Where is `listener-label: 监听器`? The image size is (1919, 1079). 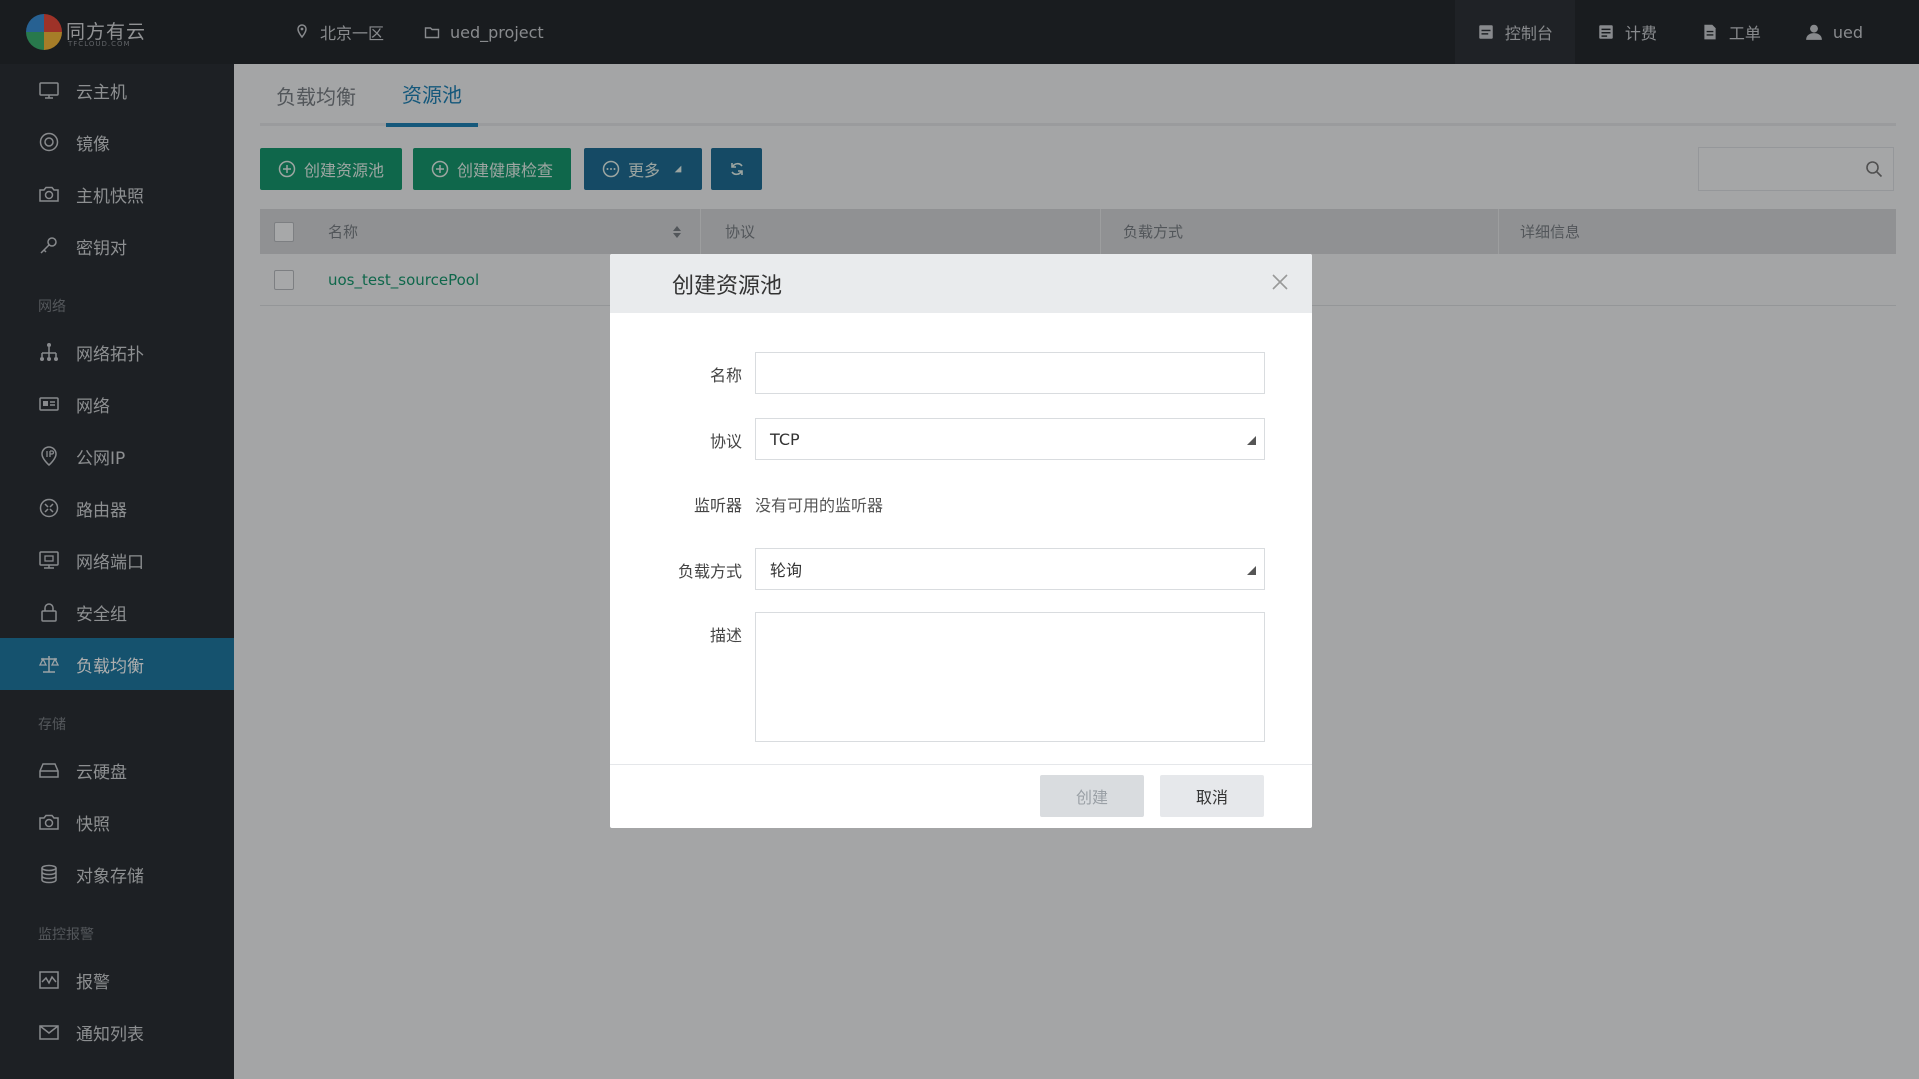 listener-label: 监听器 is located at coordinates (717, 505).